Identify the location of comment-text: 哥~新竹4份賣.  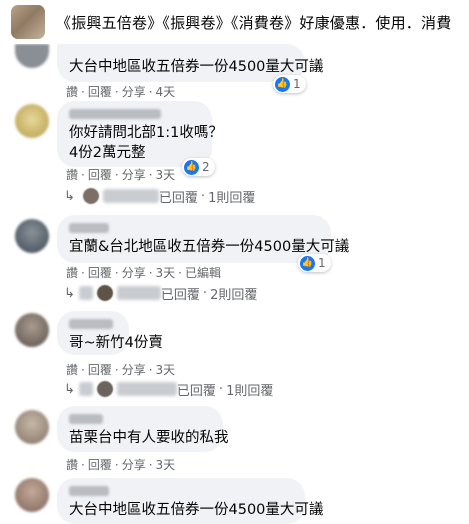
(116, 343).